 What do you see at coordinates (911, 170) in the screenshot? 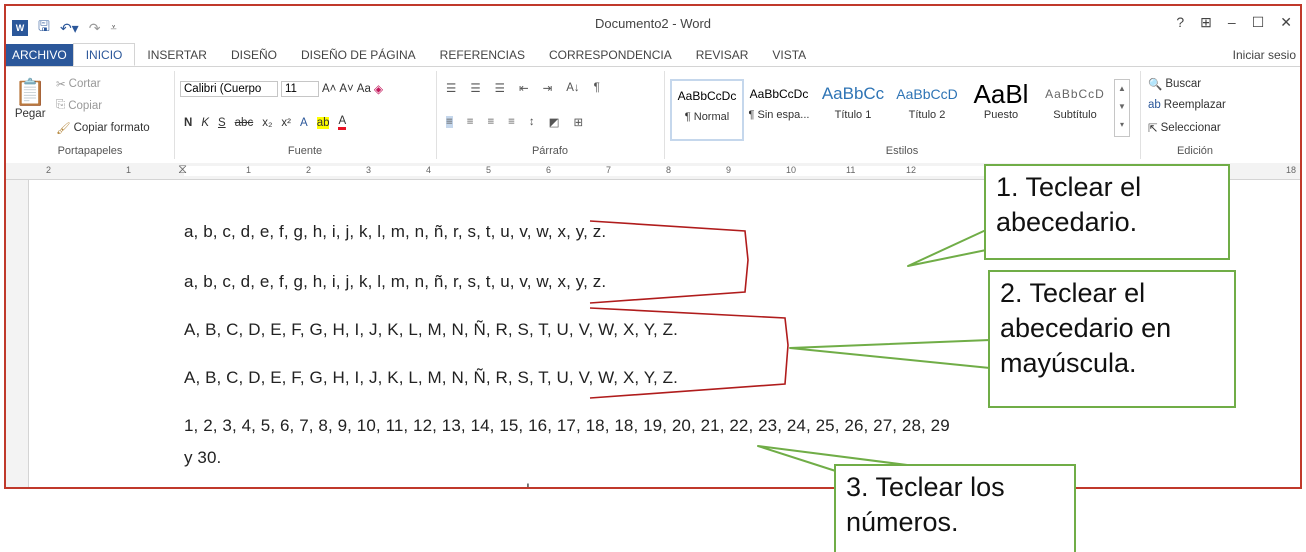
I see `ruler-number: 12` at bounding box center [911, 170].